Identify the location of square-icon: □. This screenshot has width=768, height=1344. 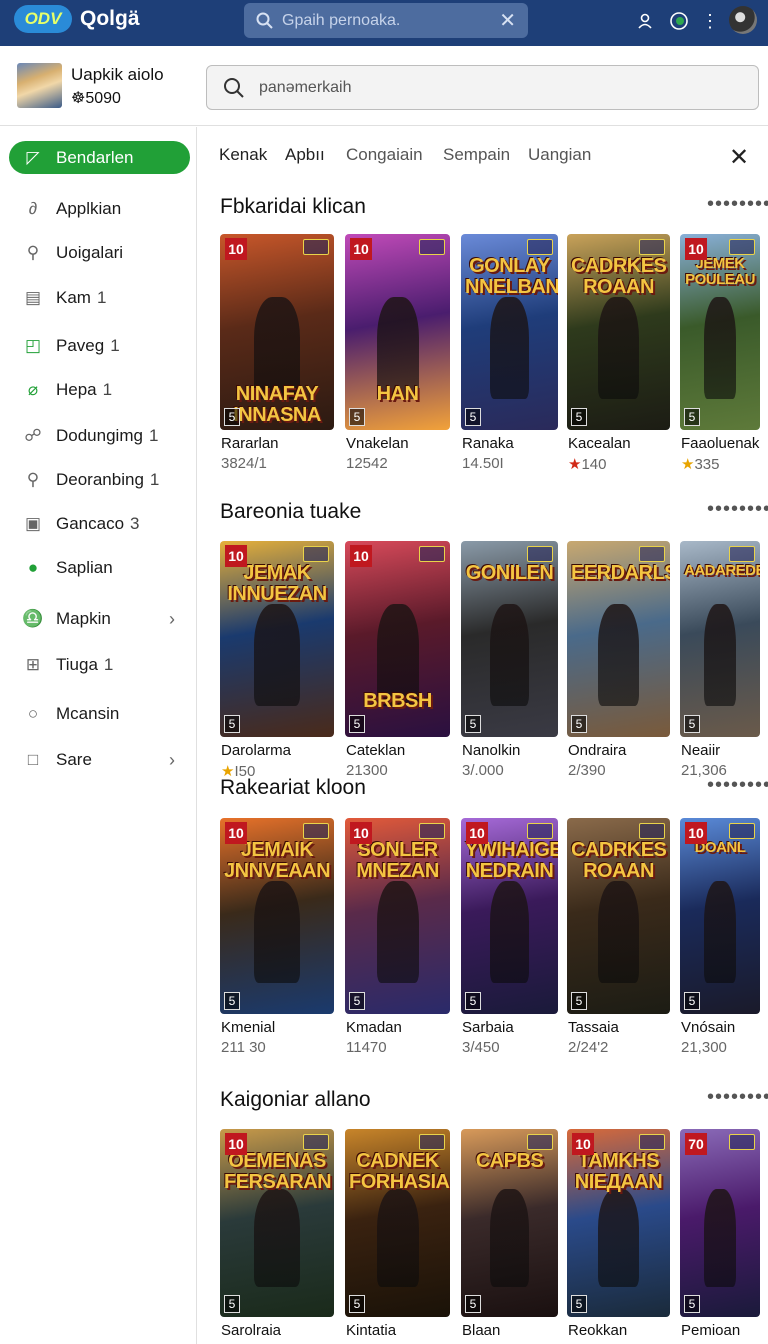
(33, 759).